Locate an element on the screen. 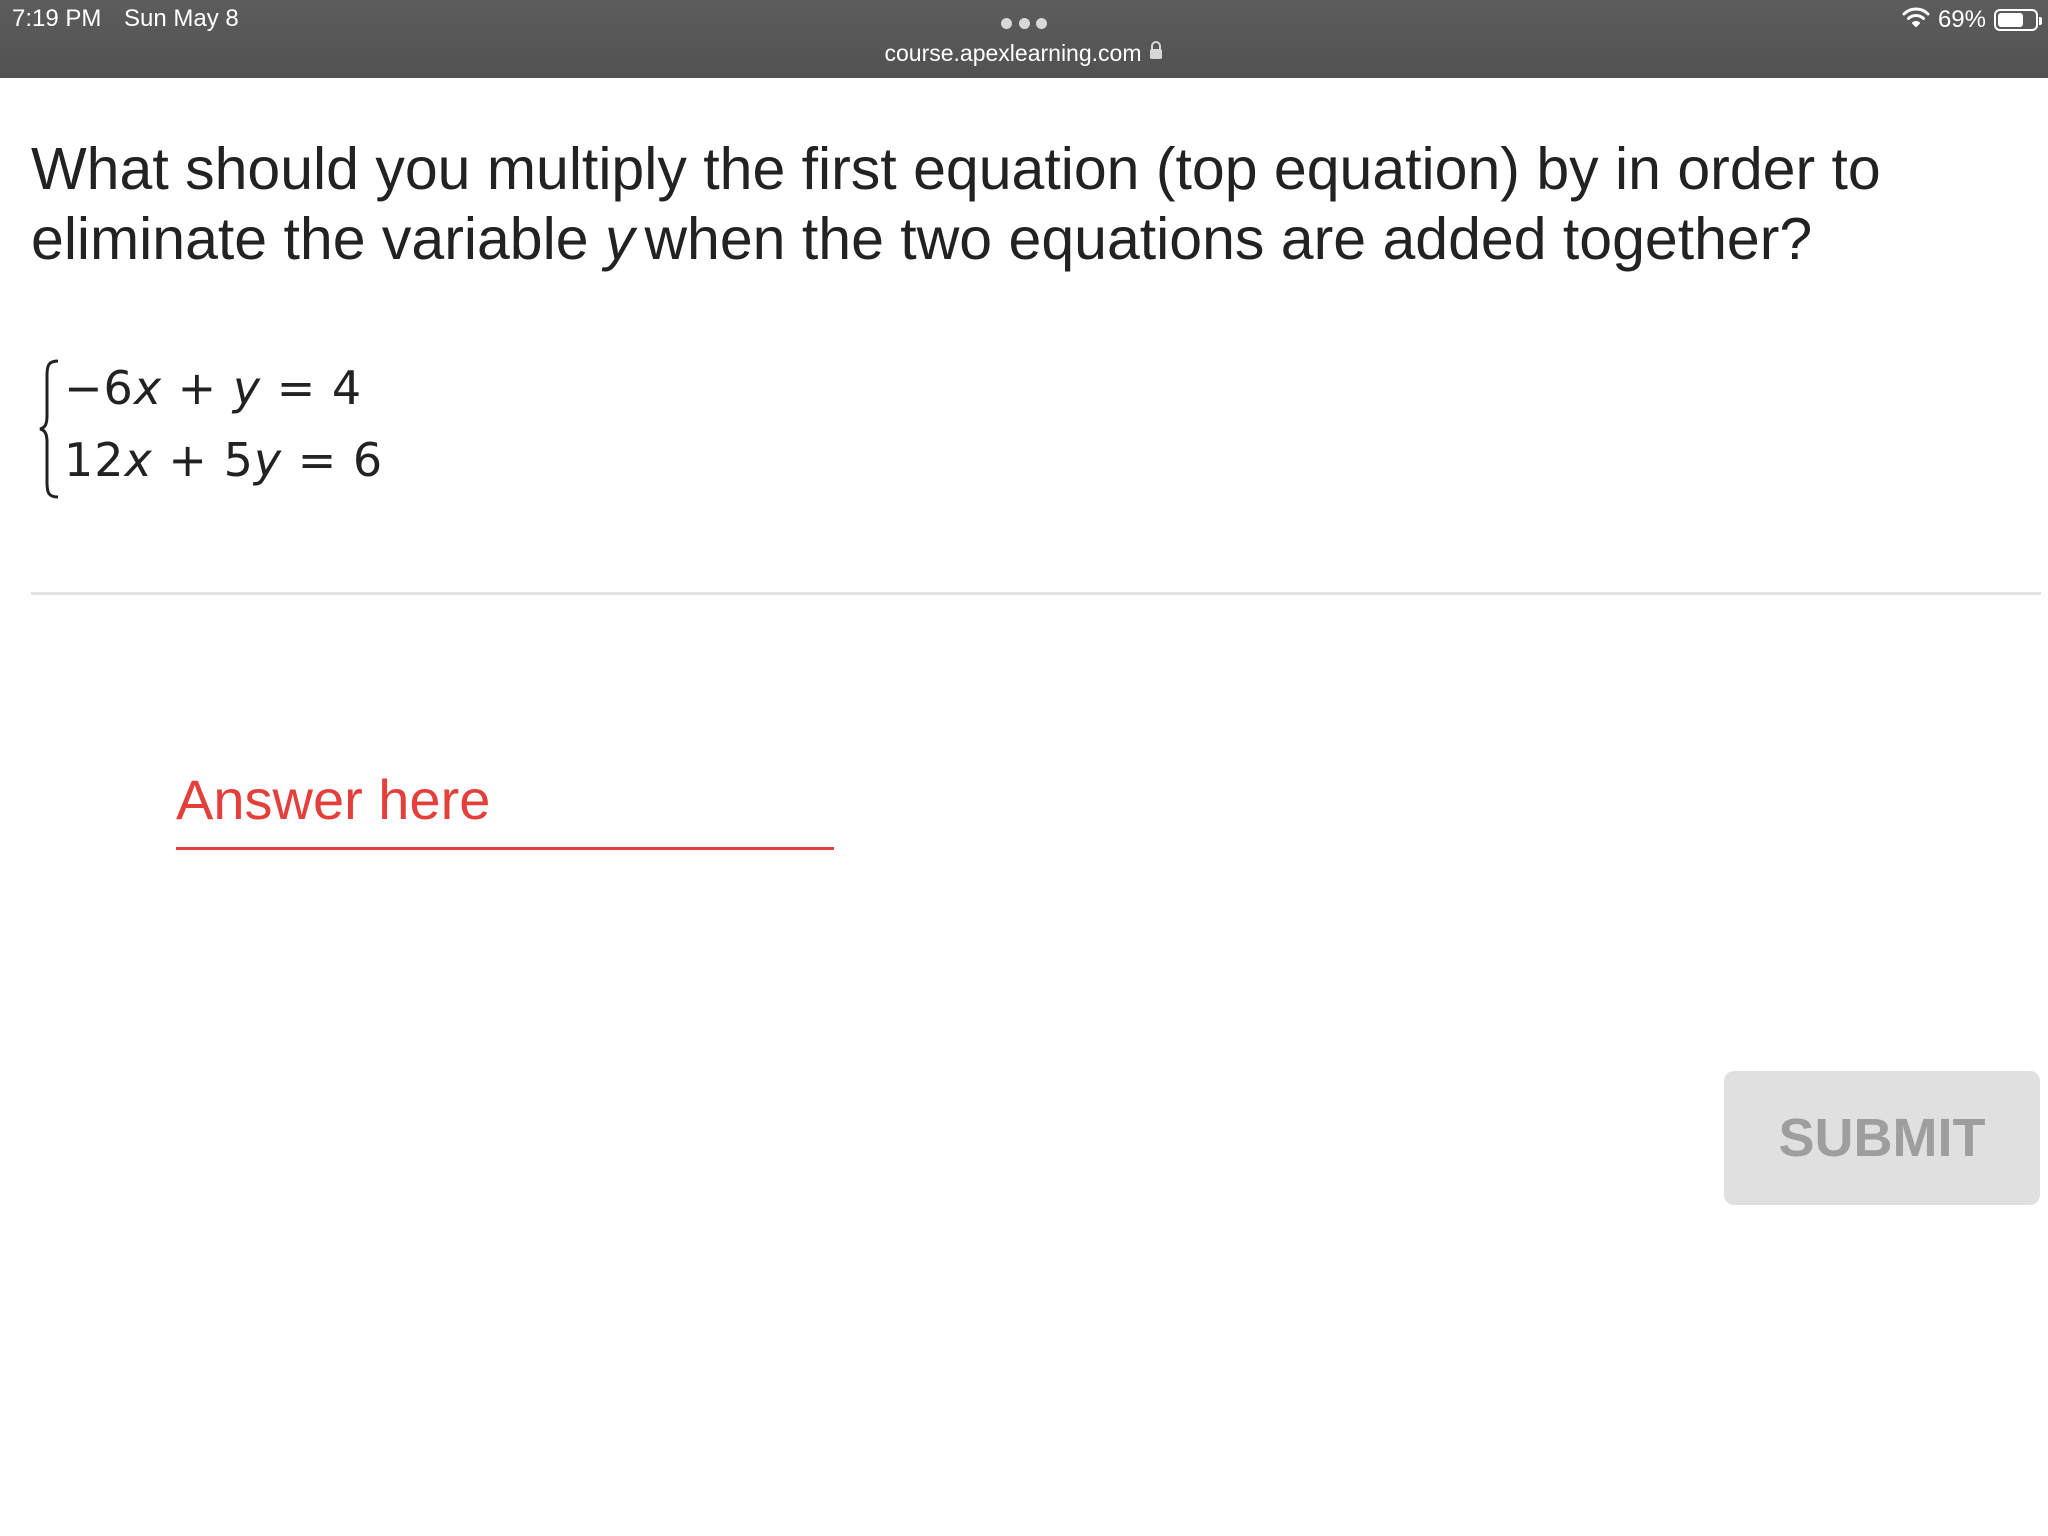 The image size is (2048, 1536). equation-1: −6x + y = 4 is located at coordinates (213, 388).